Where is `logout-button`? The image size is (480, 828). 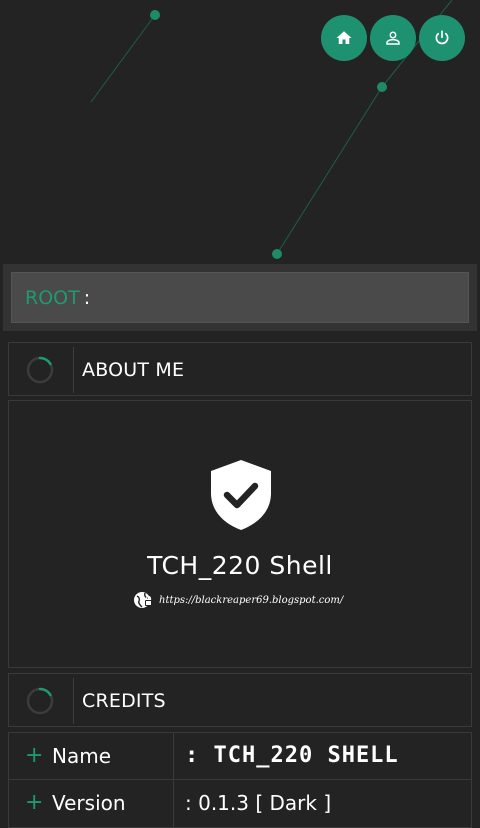
logout-button is located at coordinates (442, 38).